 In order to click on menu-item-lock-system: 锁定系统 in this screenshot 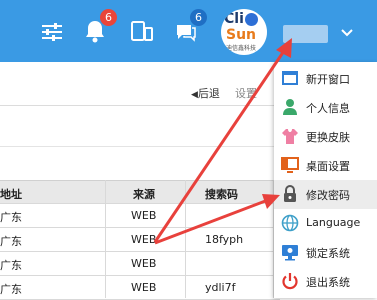, I will do `click(325, 252)`.